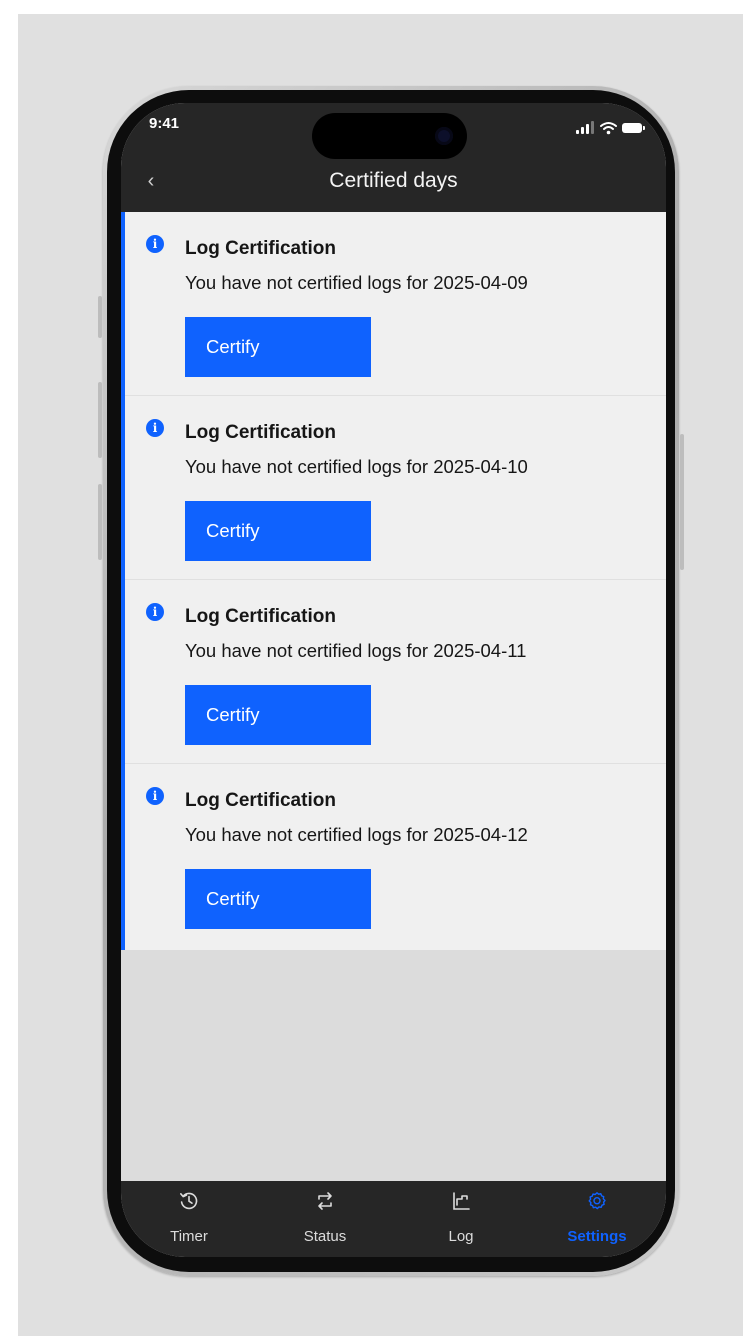 The width and height of the screenshot is (743, 1336). What do you see at coordinates (393, 180) in the screenshot?
I see `page-title: Certified days` at bounding box center [393, 180].